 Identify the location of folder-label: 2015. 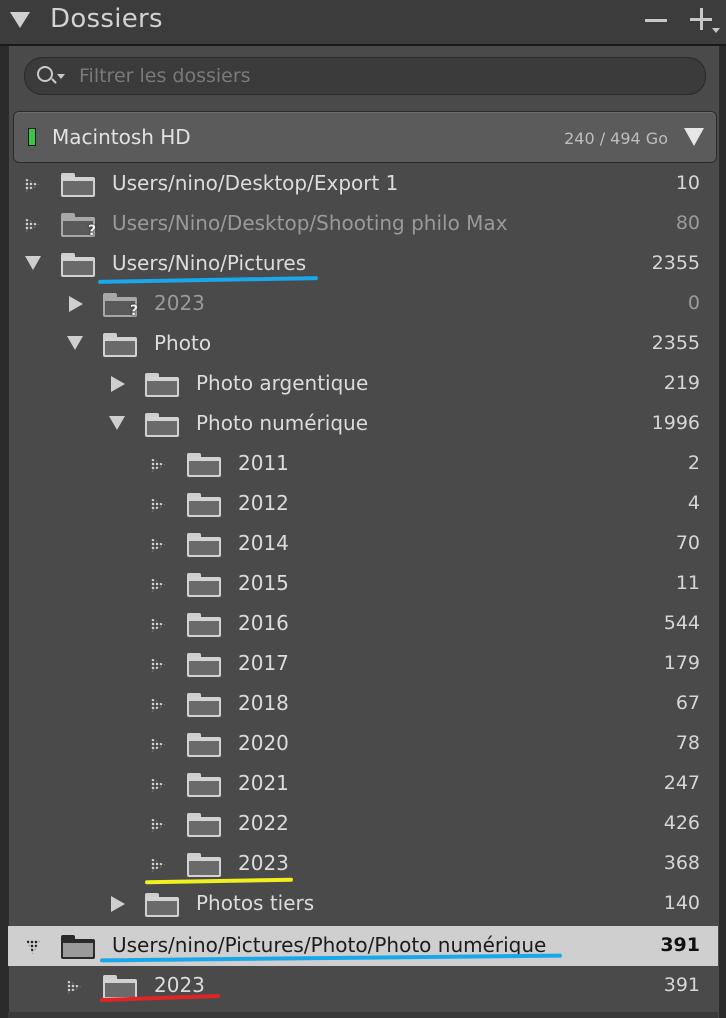
(263, 583).